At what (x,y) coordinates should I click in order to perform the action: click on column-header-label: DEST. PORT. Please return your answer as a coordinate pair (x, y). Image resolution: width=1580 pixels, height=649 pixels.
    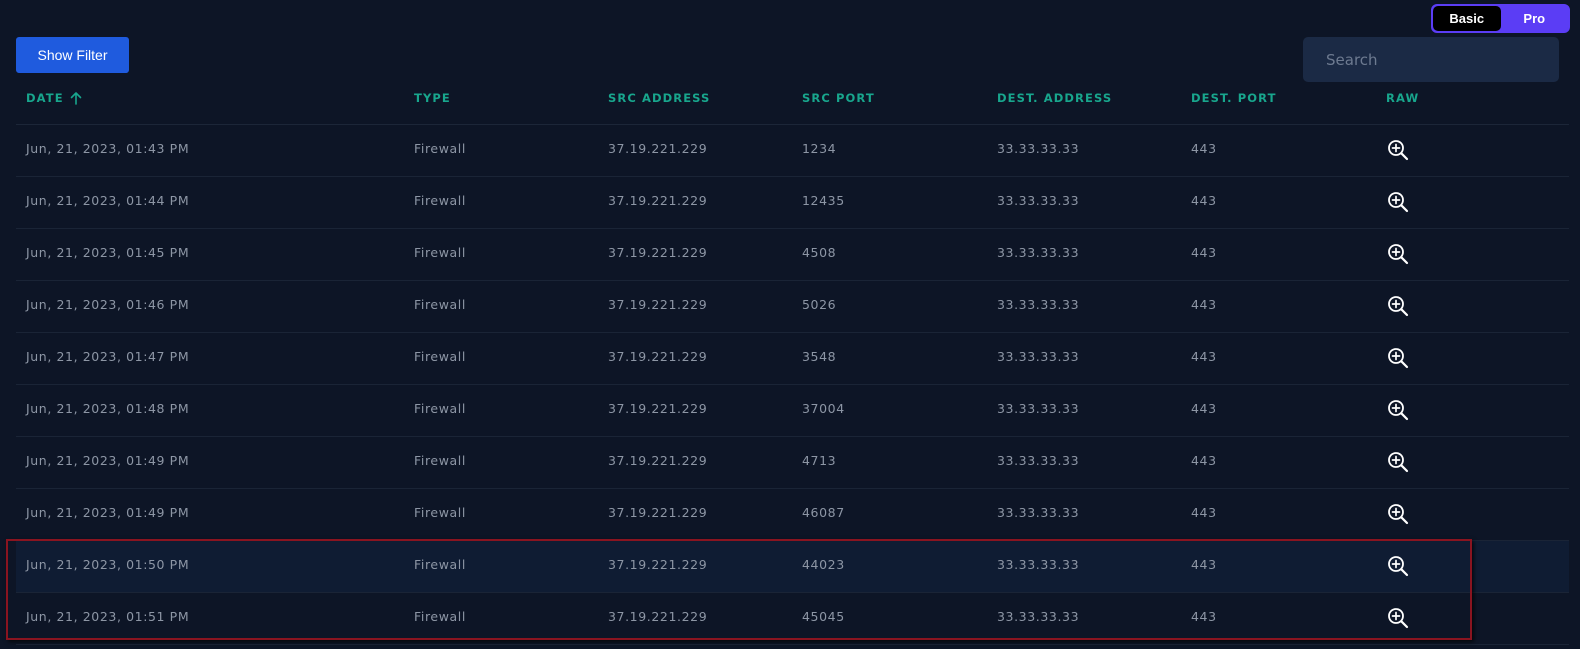
    Looking at the image, I should click on (1234, 98).